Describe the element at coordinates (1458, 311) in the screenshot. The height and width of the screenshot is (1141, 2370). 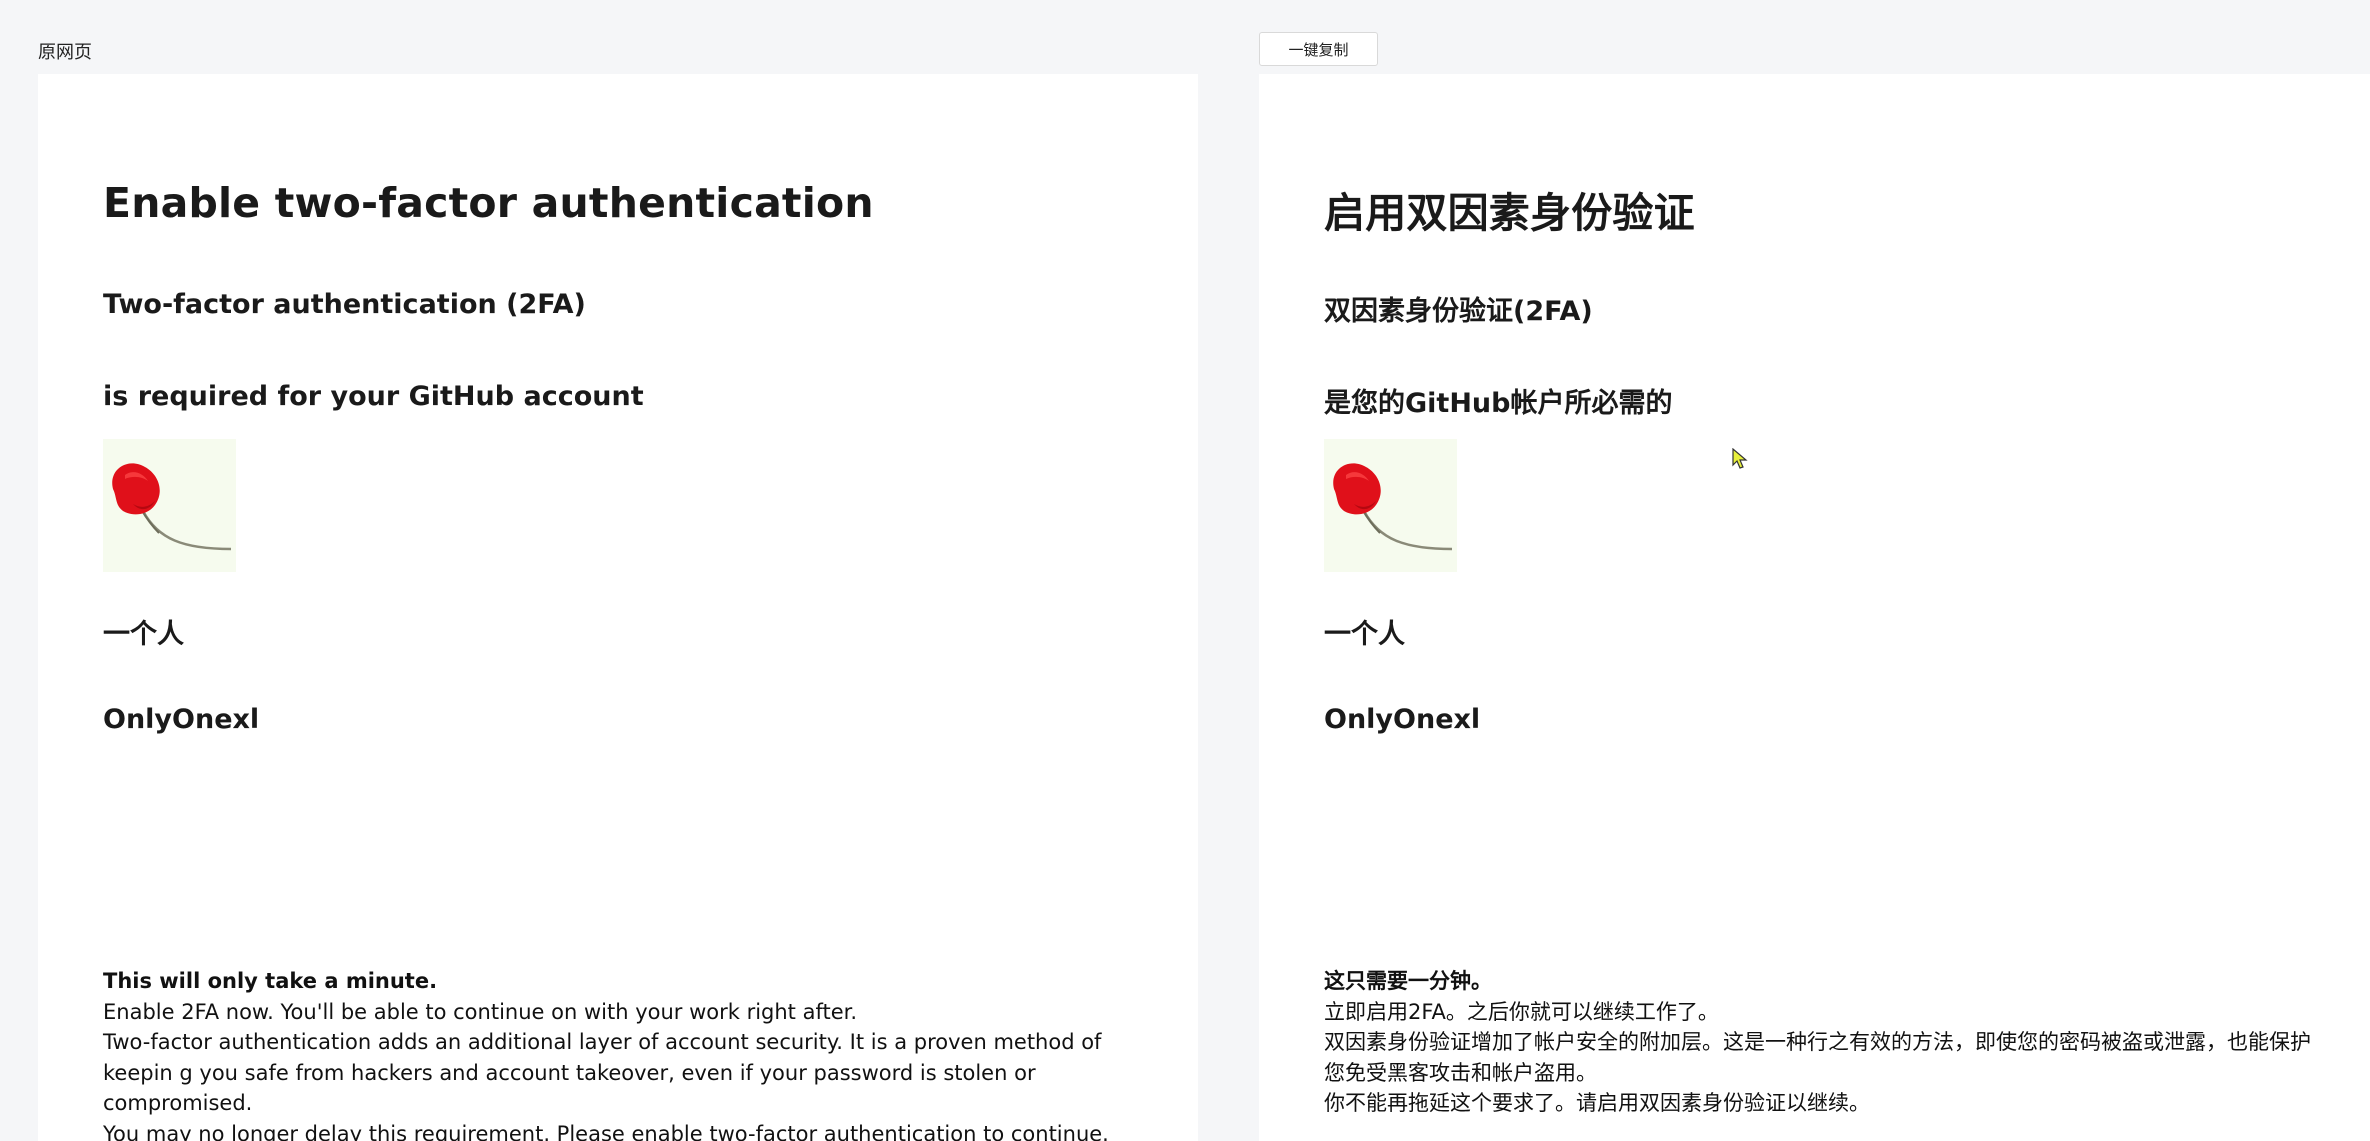
I see `page-subtitle-1-translated: 双因素身份验证(2FA)` at that location.